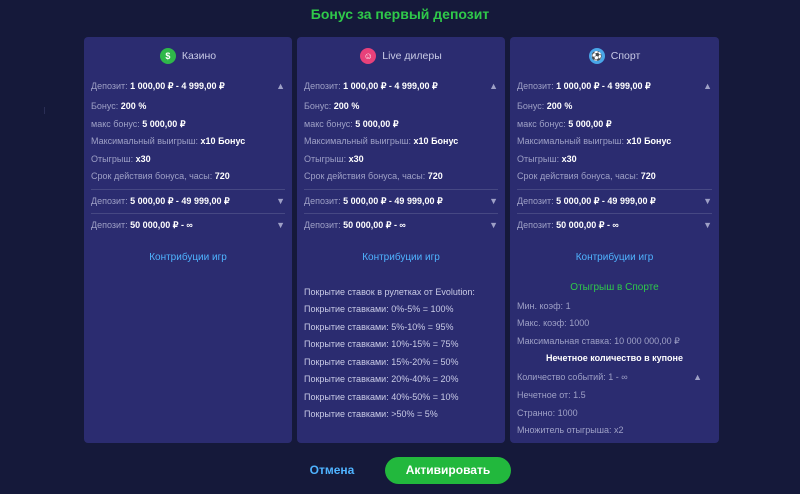  I want to click on sport-header: ⚽ Спорт, so click(614, 56).